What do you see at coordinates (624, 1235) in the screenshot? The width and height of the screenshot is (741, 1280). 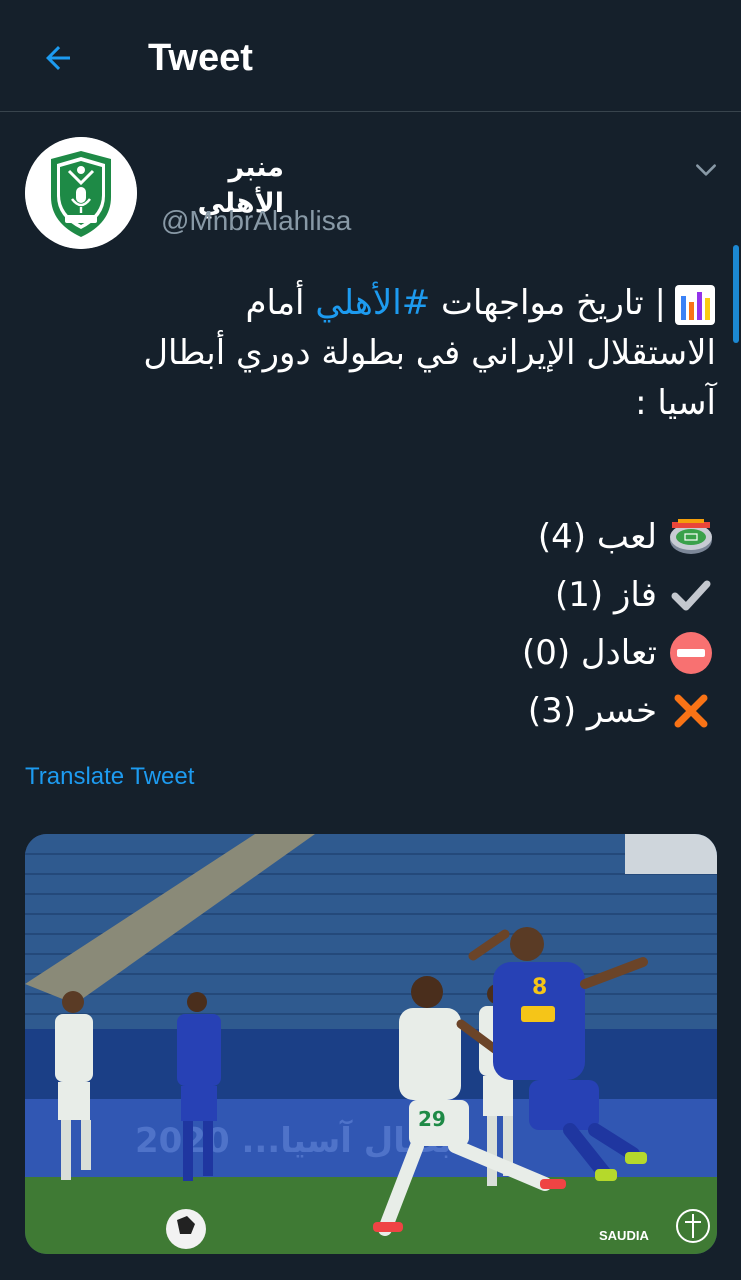 I see `sponsor-logo-text: SAUDIA` at bounding box center [624, 1235].